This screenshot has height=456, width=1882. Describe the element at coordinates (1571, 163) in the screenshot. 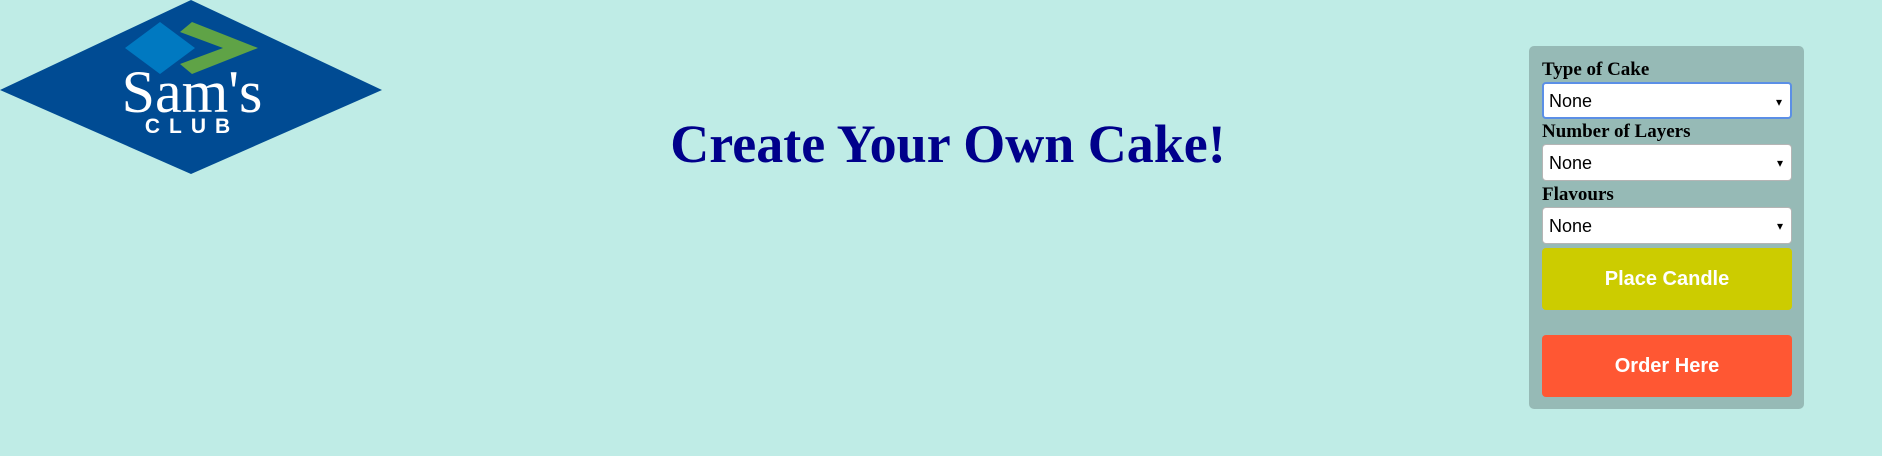

I see `layers-value: None` at that location.